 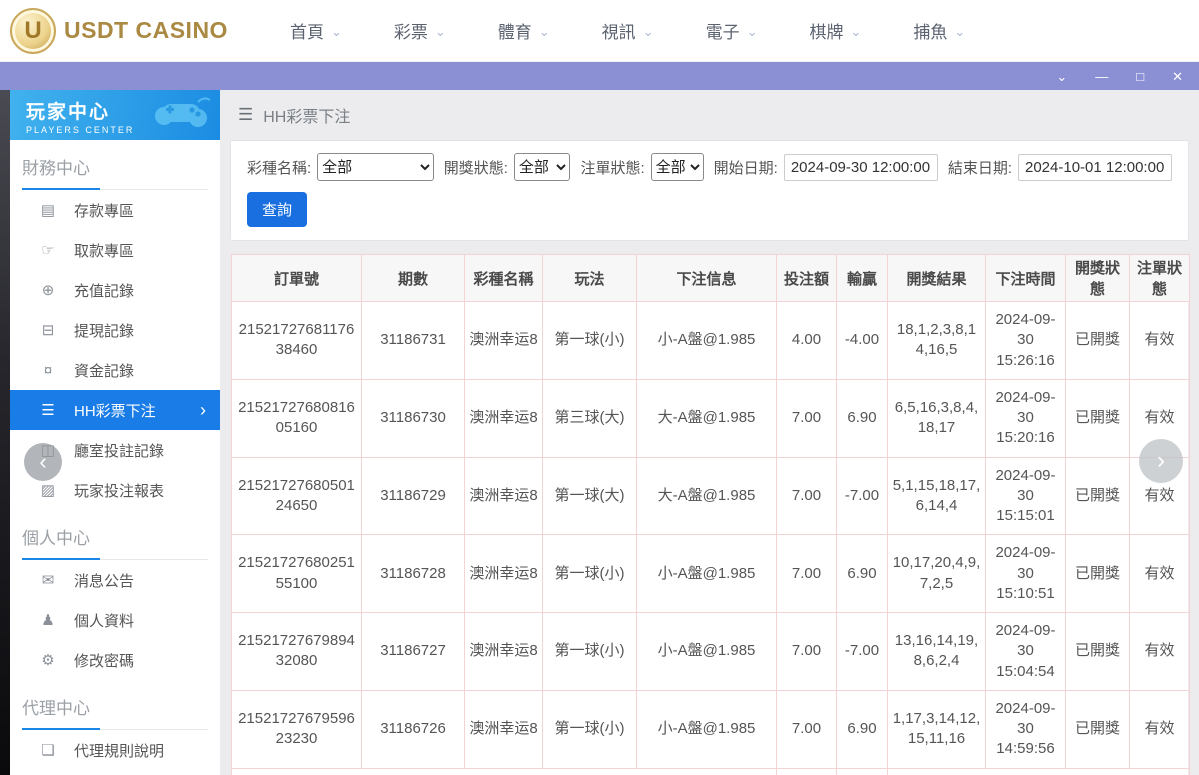 I want to click on table-cell: 5,1,15,18,17,6,14,4, so click(x=936, y=496).